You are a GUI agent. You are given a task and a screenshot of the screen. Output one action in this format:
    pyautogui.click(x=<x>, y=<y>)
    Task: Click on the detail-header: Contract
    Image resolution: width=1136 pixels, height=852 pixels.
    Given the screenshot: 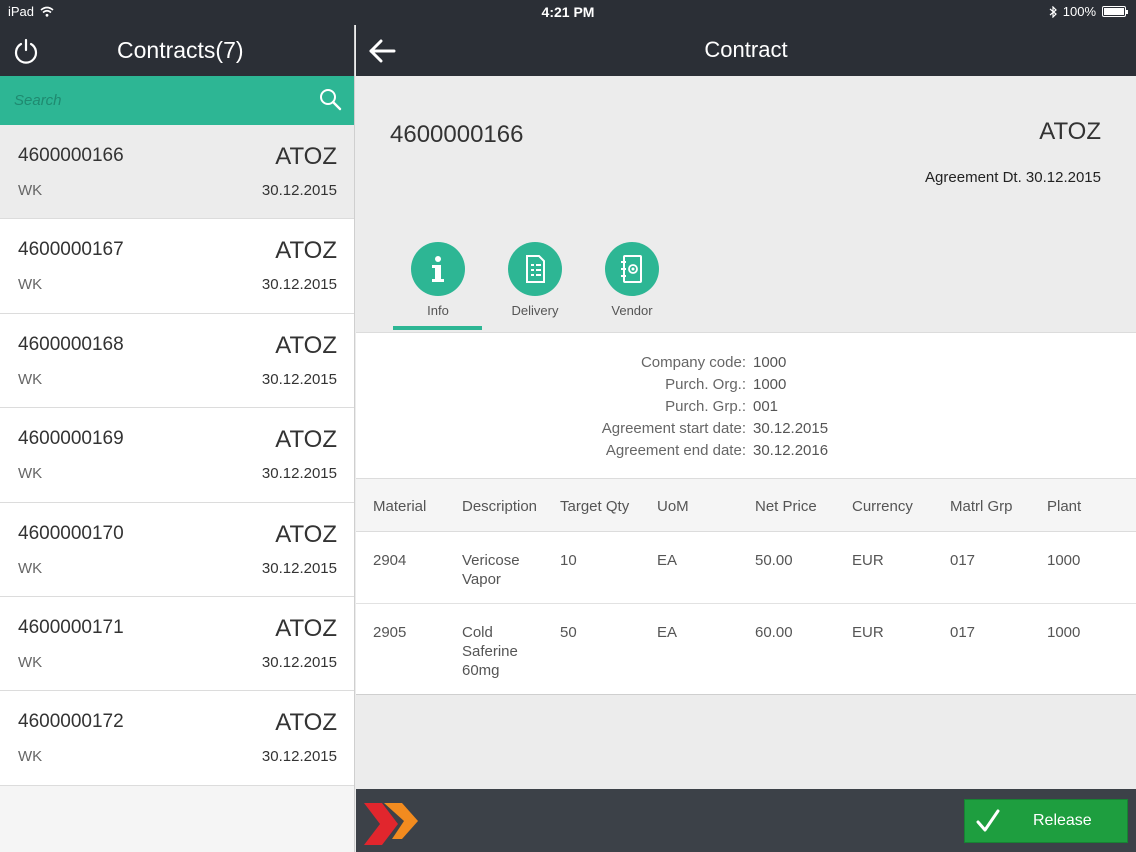 What is the action you would take?
    pyautogui.click(x=746, y=50)
    